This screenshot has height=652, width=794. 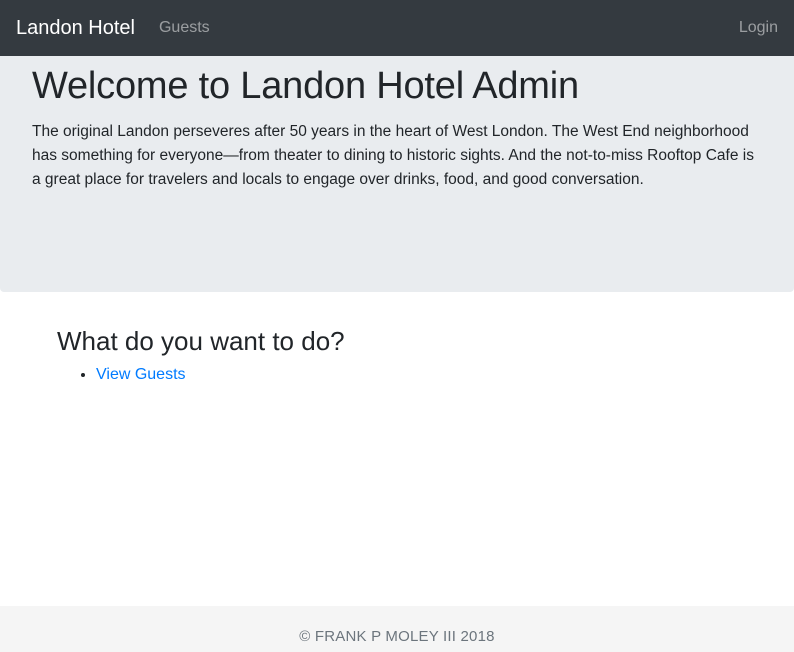 I want to click on list-item: View Guests, so click(x=416, y=375).